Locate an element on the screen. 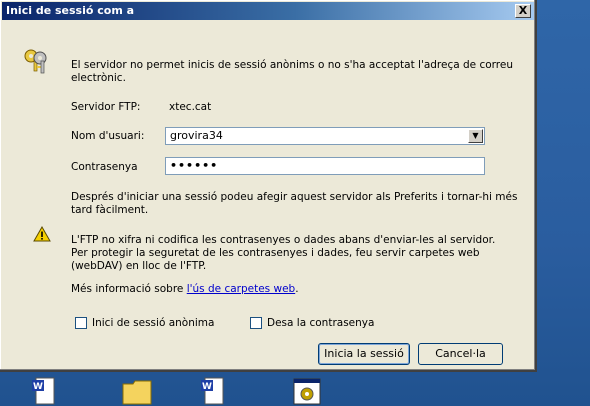 This screenshot has height=406, width=590. folder-icon is located at coordinates (137, 391).